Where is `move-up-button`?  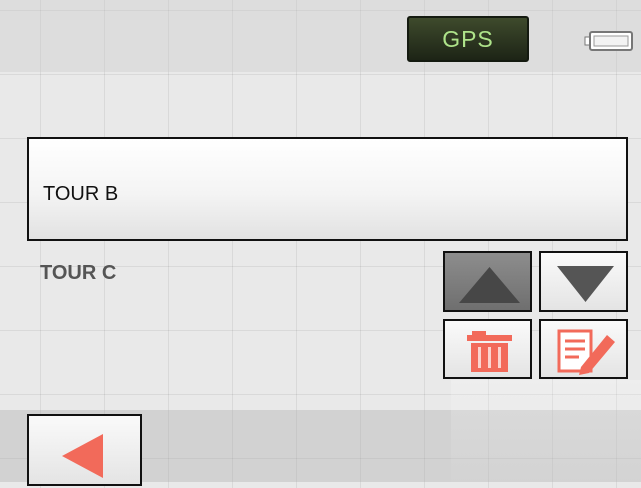 move-up-button is located at coordinates (487, 281).